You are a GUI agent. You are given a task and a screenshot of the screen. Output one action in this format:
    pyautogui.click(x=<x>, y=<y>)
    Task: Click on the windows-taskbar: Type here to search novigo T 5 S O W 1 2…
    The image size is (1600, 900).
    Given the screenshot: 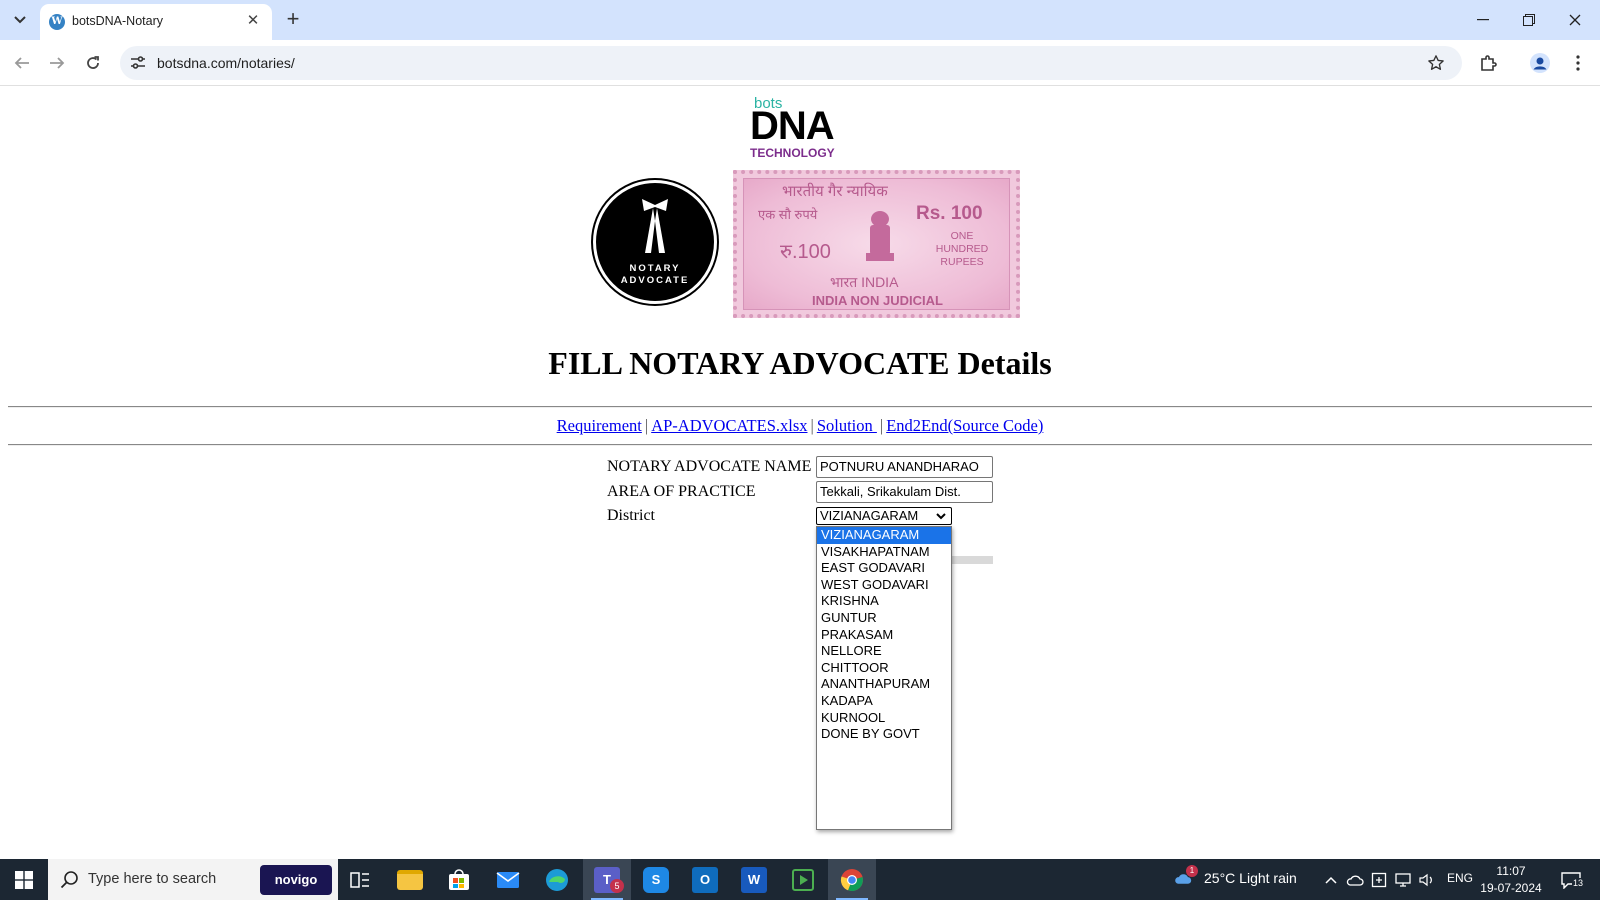 What is the action you would take?
    pyautogui.click(x=800, y=879)
    